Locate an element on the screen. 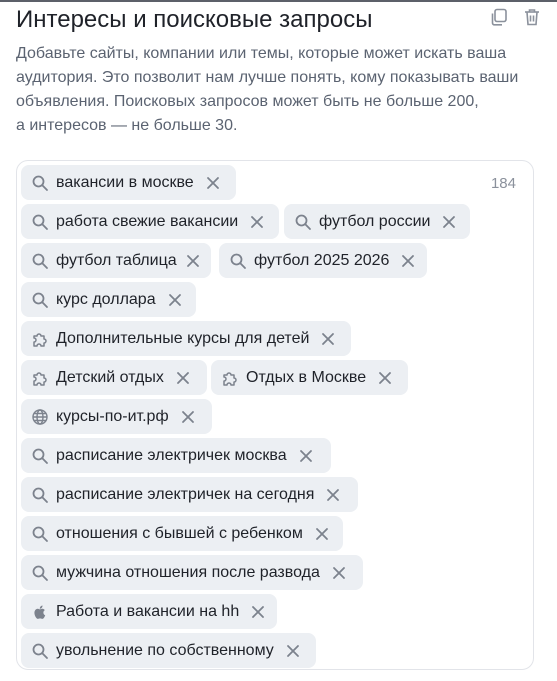 The height and width of the screenshot is (681, 557). tag-chip-search: увольнение по собственному is located at coordinates (168, 650).